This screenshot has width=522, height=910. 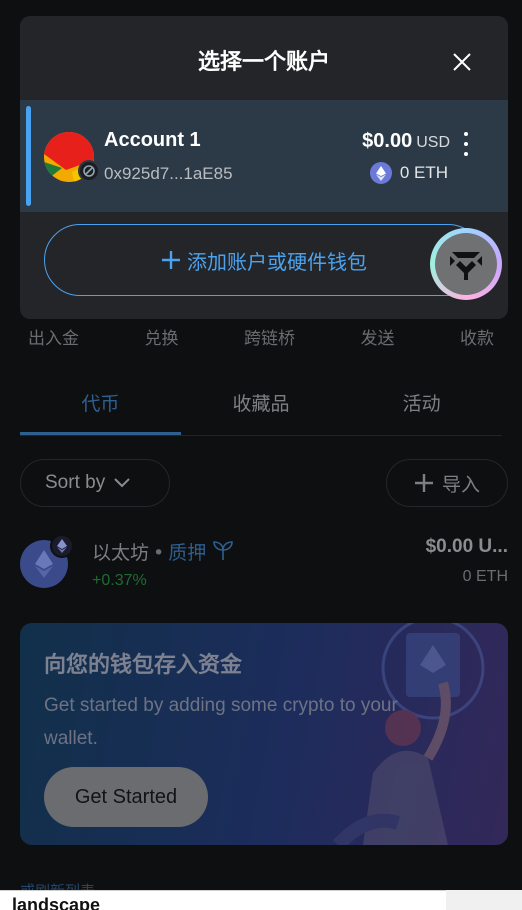 I want to click on network-badge-icon, so click(x=89, y=171).